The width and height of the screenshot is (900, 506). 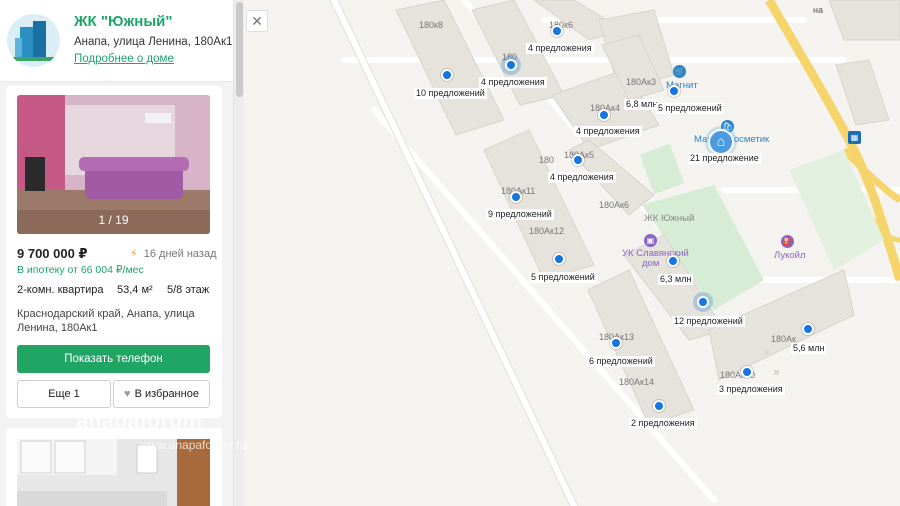 What do you see at coordinates (124, 59) in the screenshot?
I see `complex-more-link: Подробнее о доме` at bounding box center [124, 59].